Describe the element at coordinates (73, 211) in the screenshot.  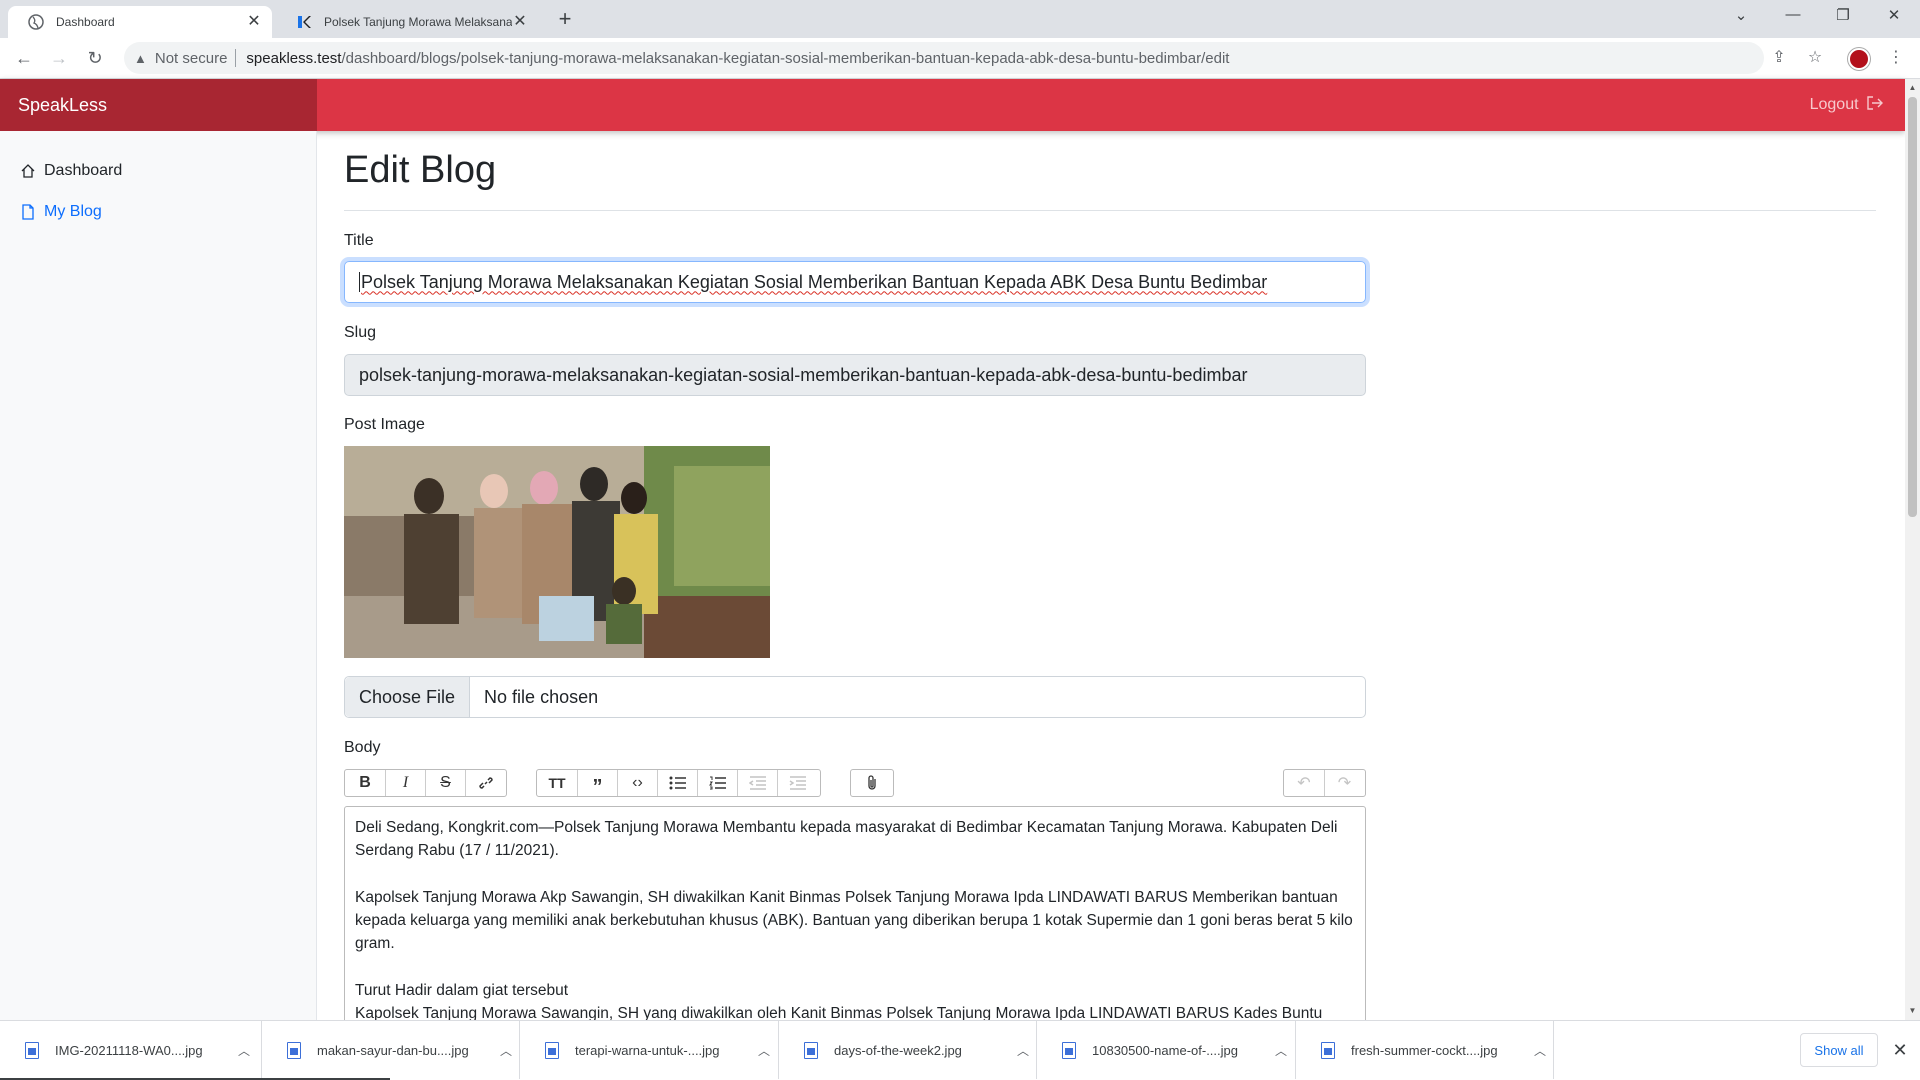
I see `sidebar-item-label: My Blog` at that location.